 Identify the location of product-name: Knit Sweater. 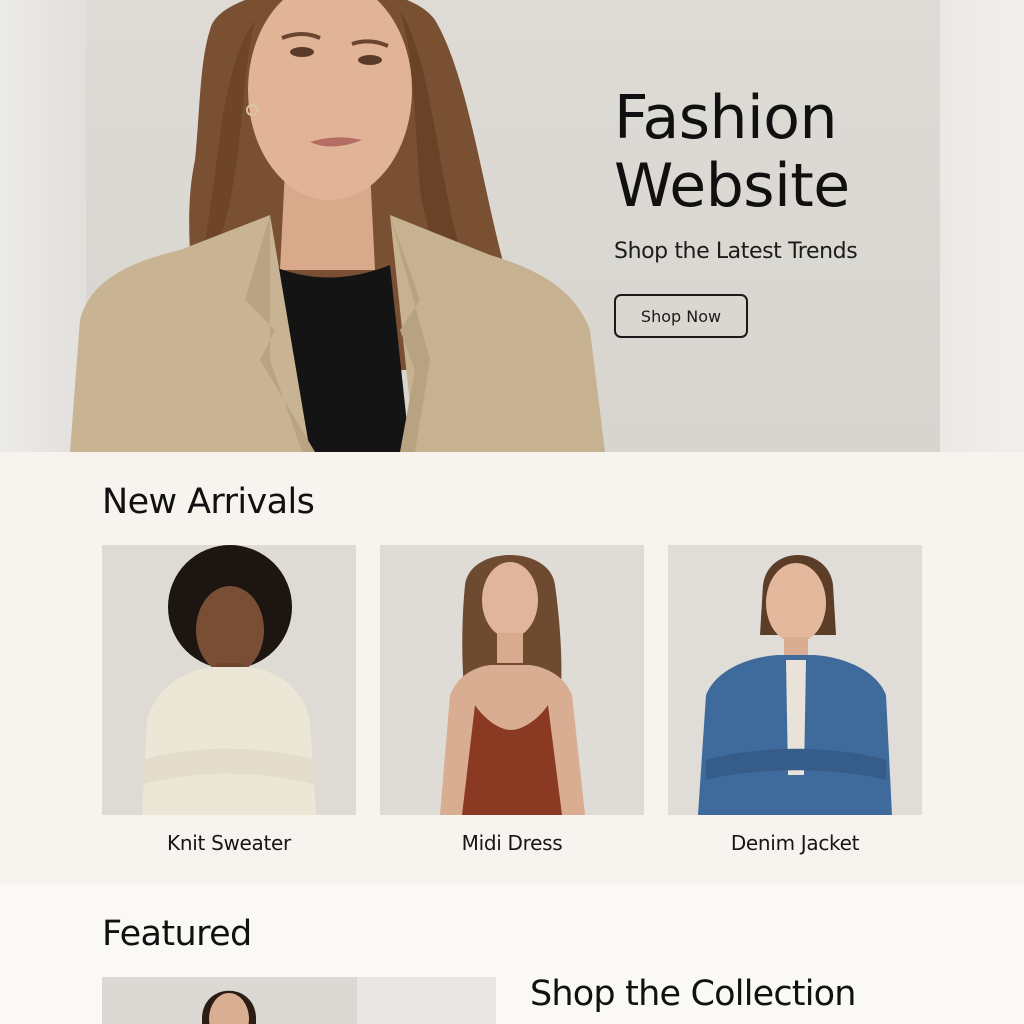
(229, 843).